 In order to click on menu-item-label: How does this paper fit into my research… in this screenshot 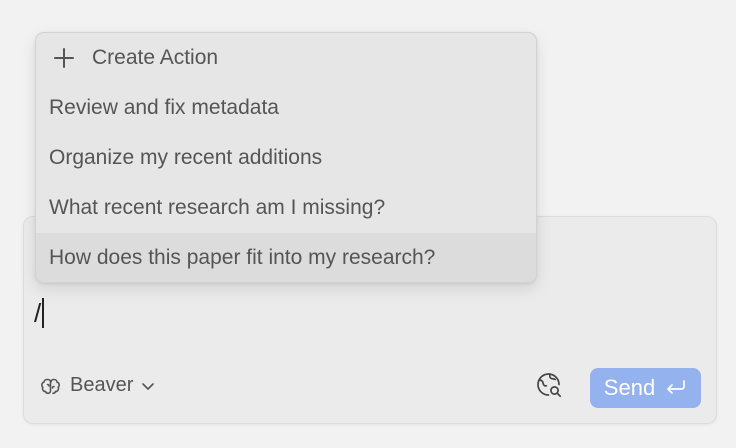, I will do `click(242, 257)`.